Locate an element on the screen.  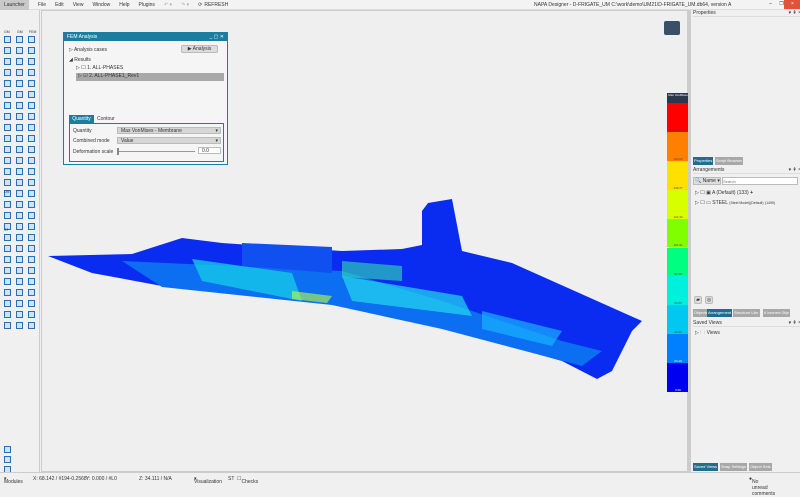
search-input is located at coordinates (760, 181).